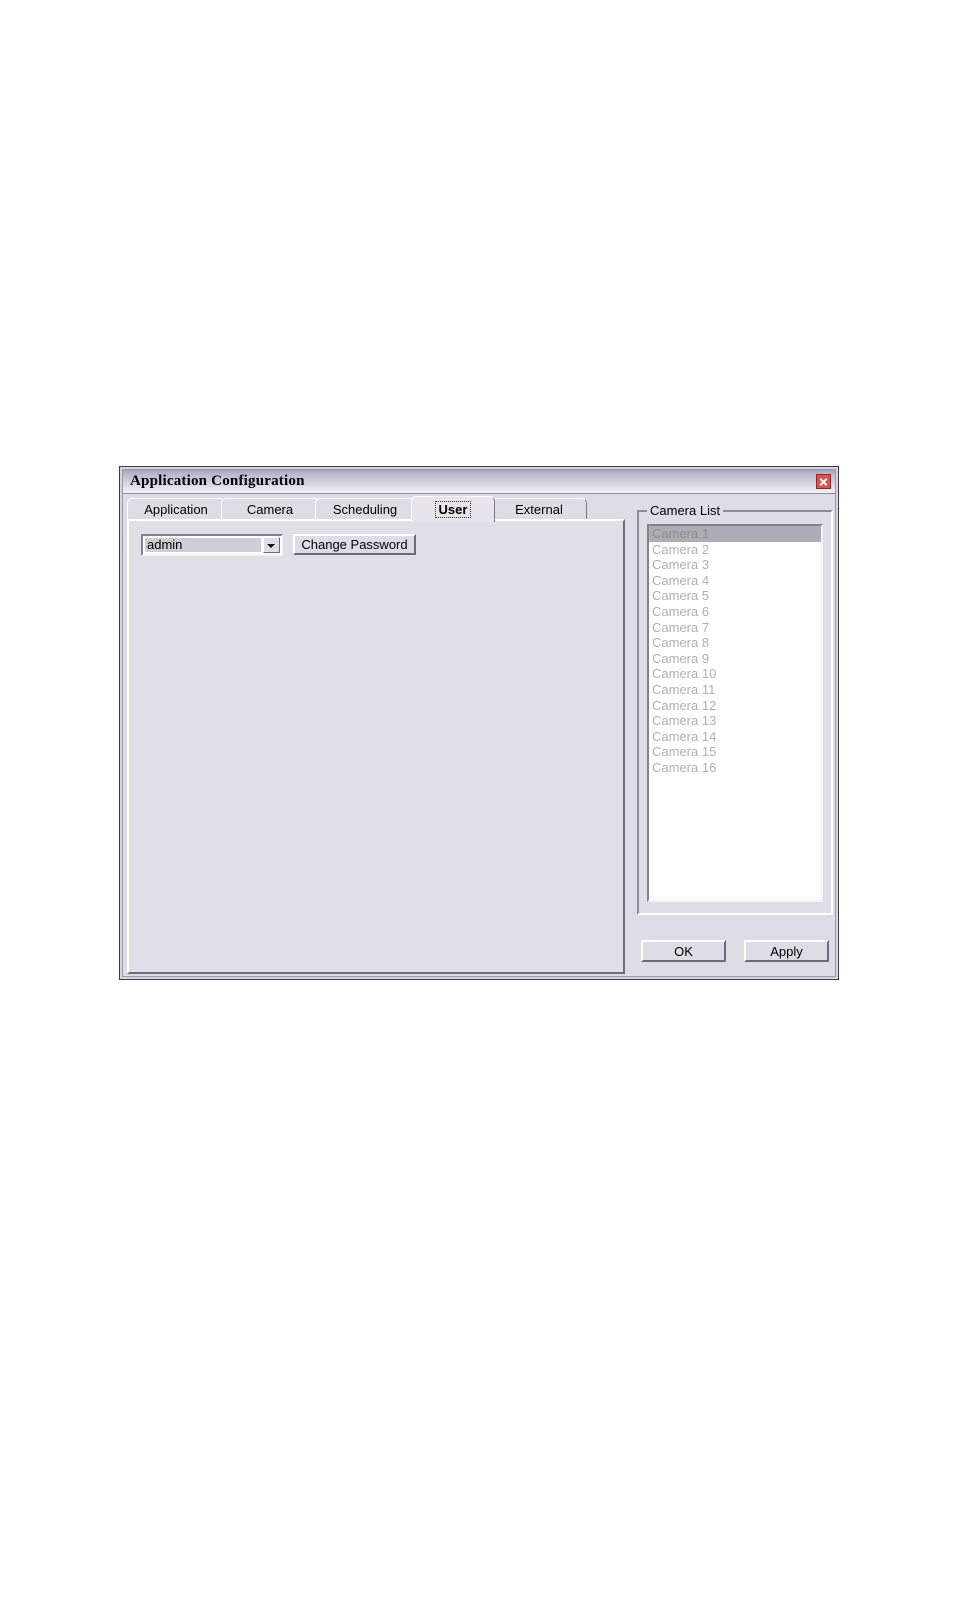 Image resolution: width=954 pixels, height=1608 pixels. I want to click on camera-list-item: Camera 14, so click(735, 737).